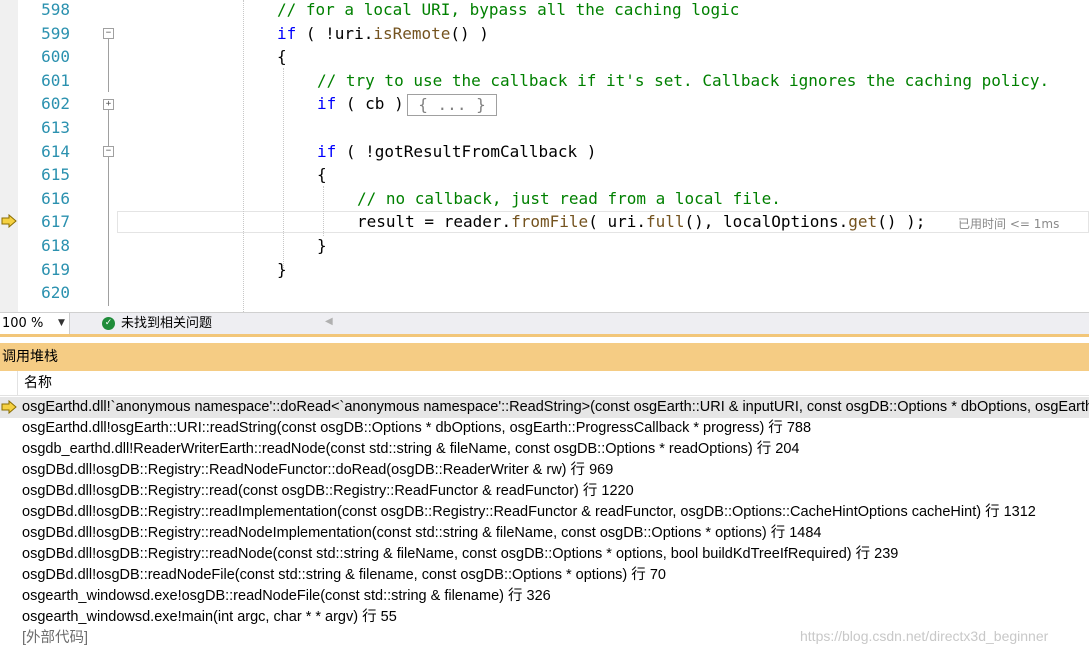 Image resolution: width=1089 pixels, height=655 pixels. I want to click on current-statement-arrow-icon, so click(9, 221).